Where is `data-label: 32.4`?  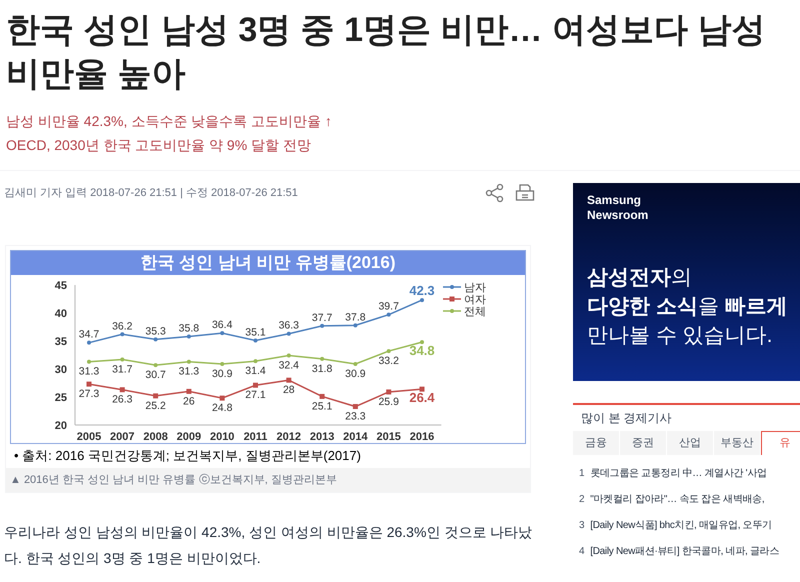 data-label: 32.4 is located at coordinates (289, 366).